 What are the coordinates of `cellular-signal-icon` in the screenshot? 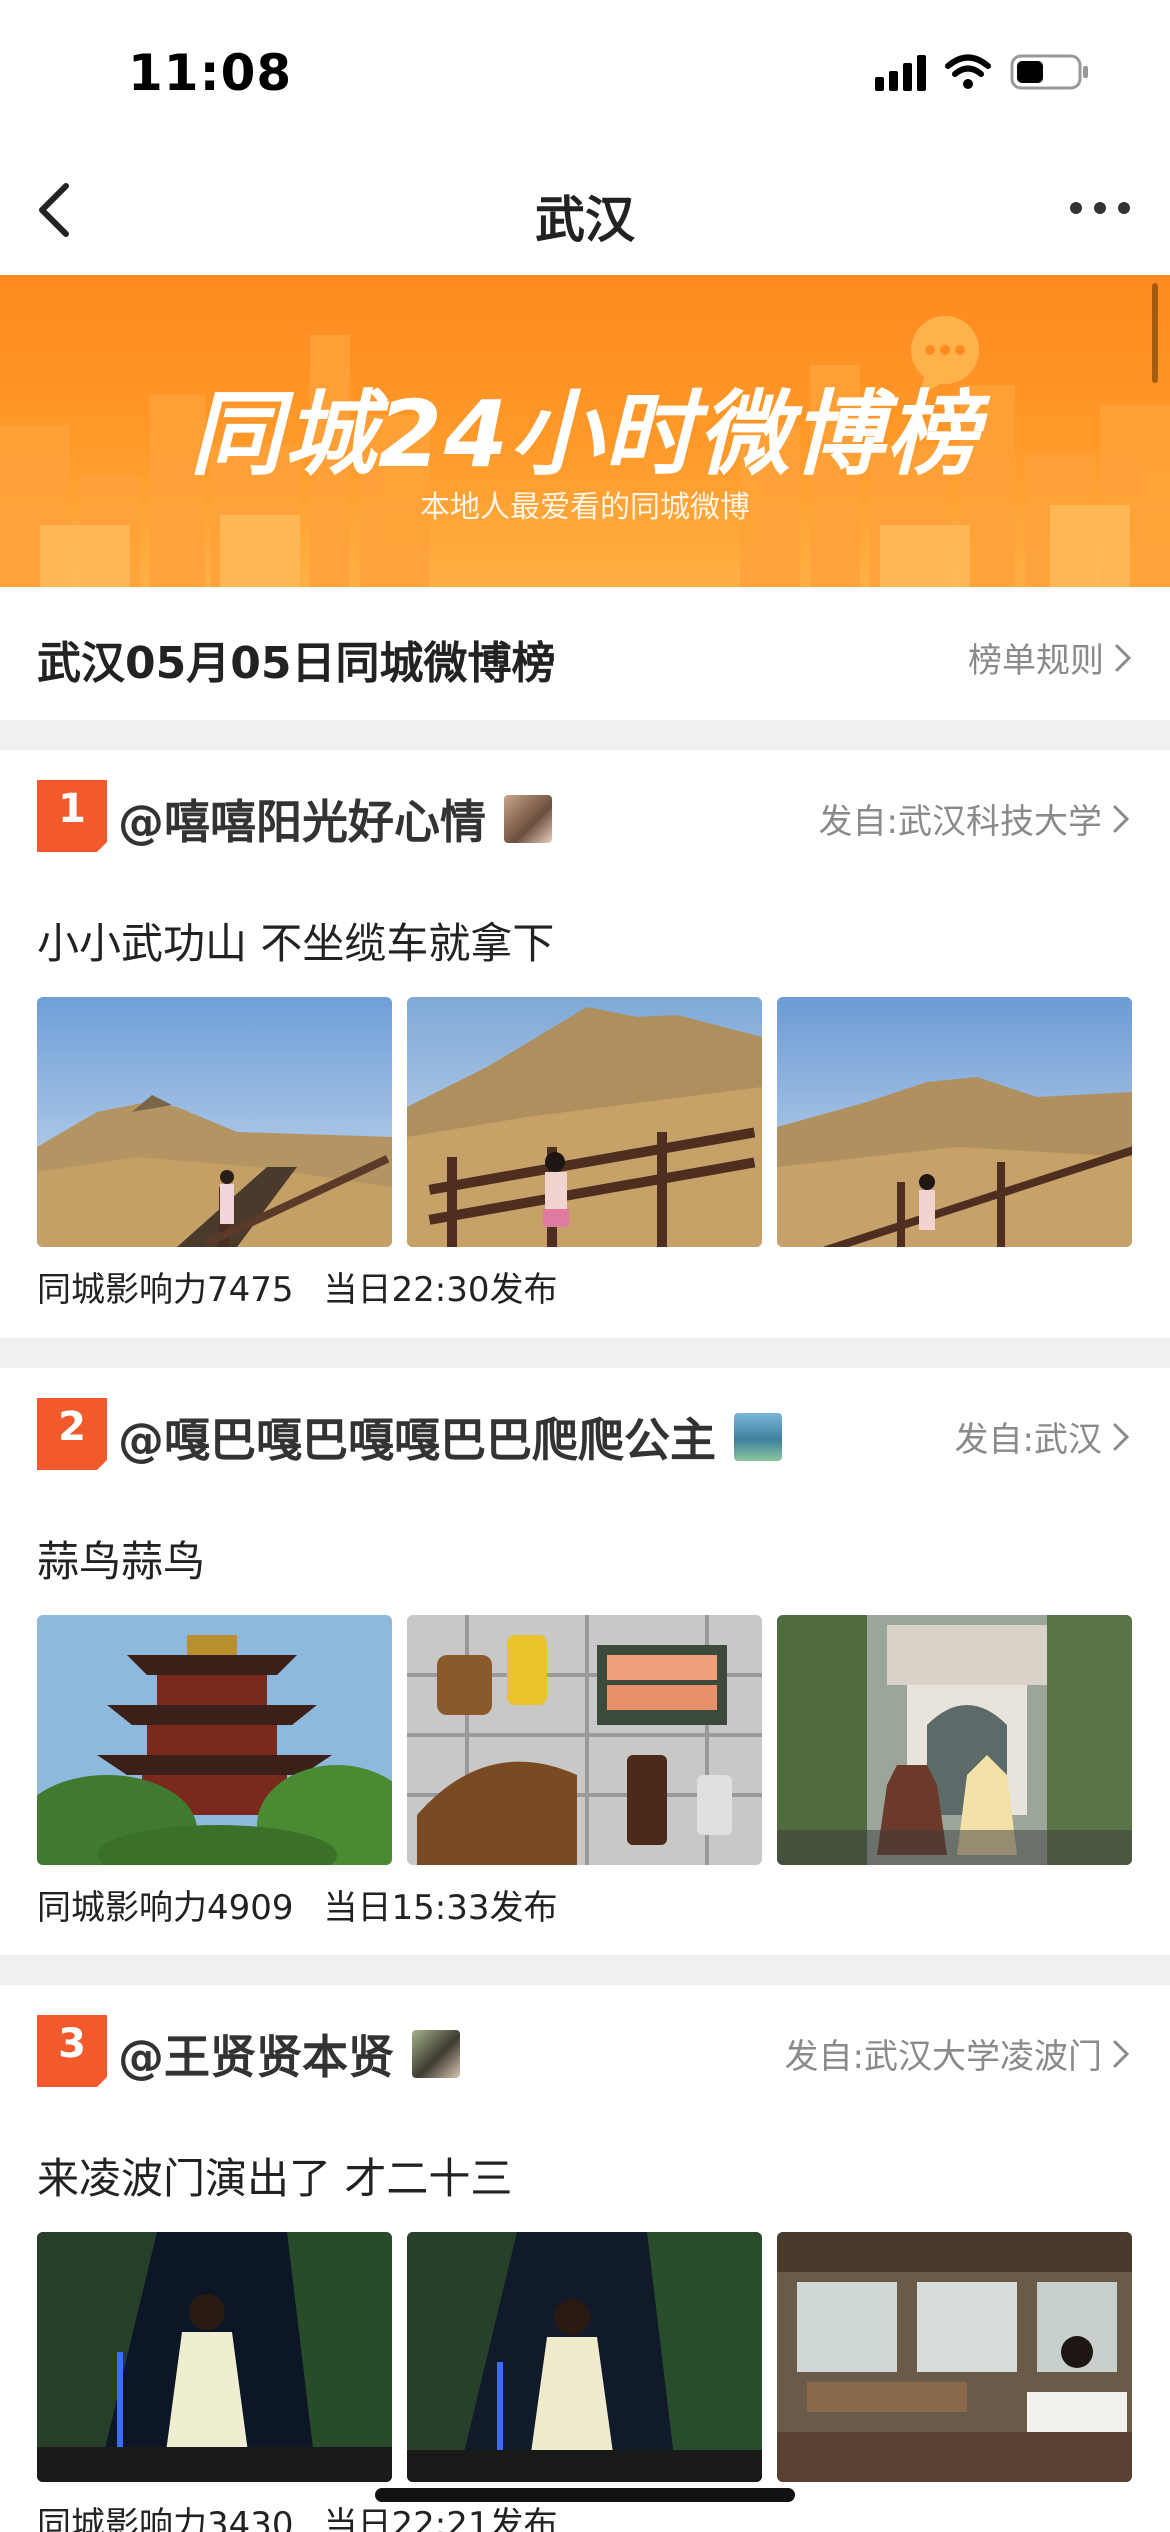 It's located at (900, 72).